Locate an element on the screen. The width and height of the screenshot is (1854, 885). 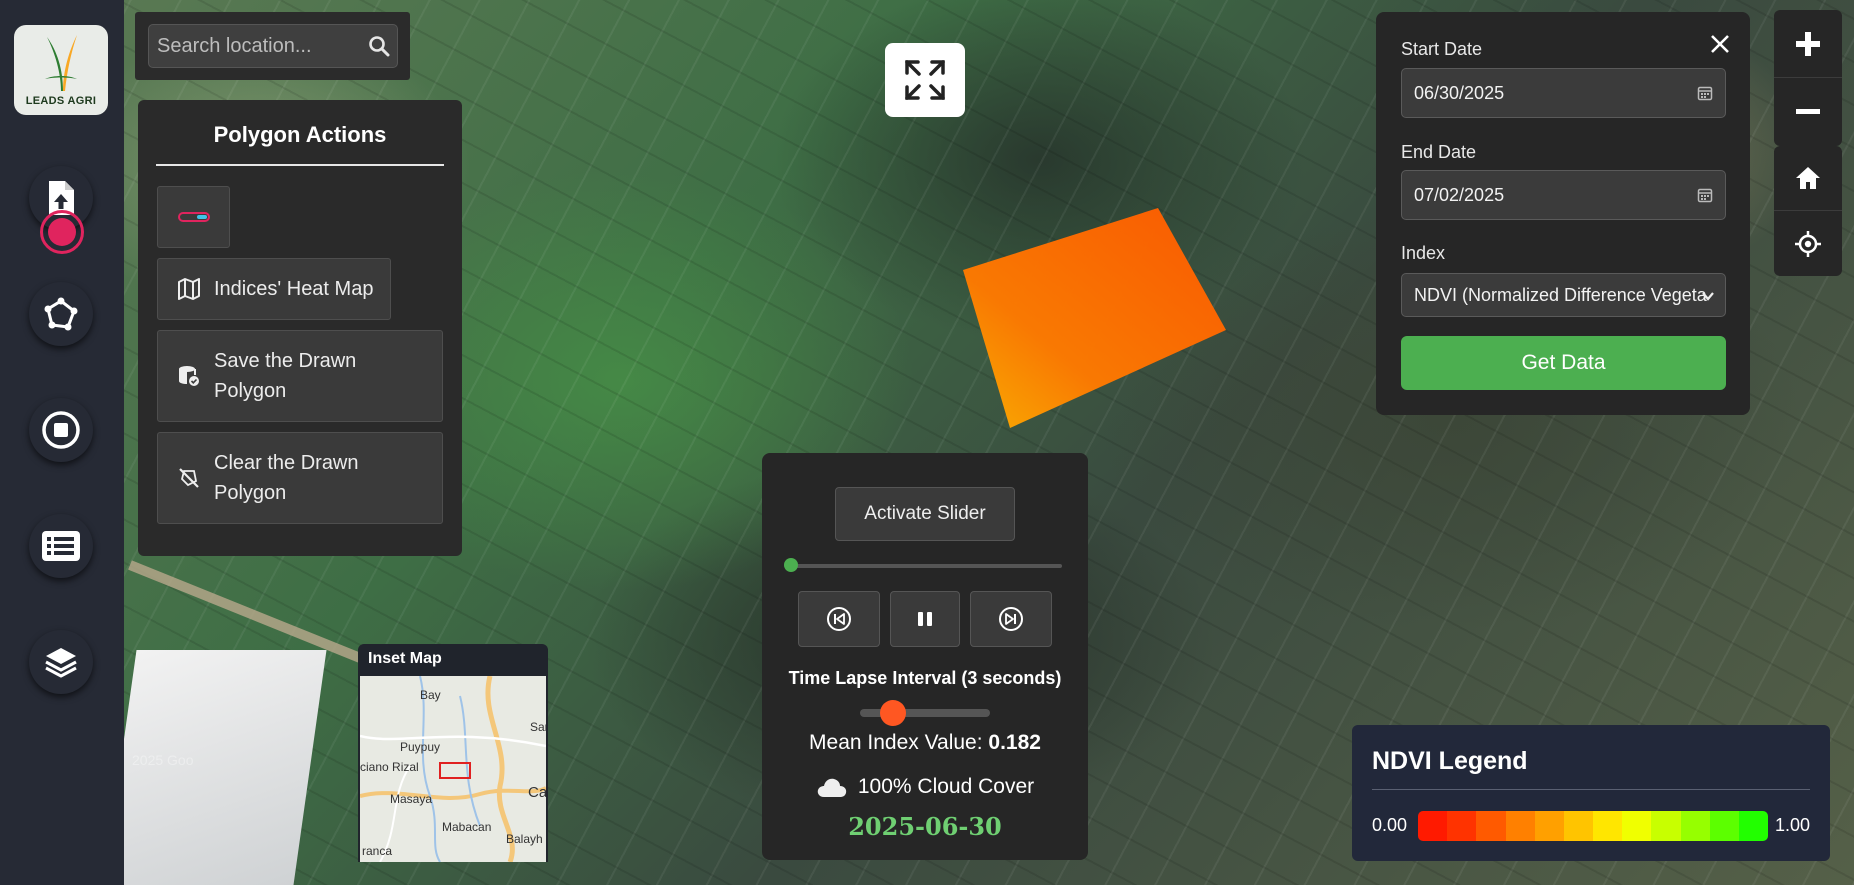
pause-icon is located at coordinates (925, 619).